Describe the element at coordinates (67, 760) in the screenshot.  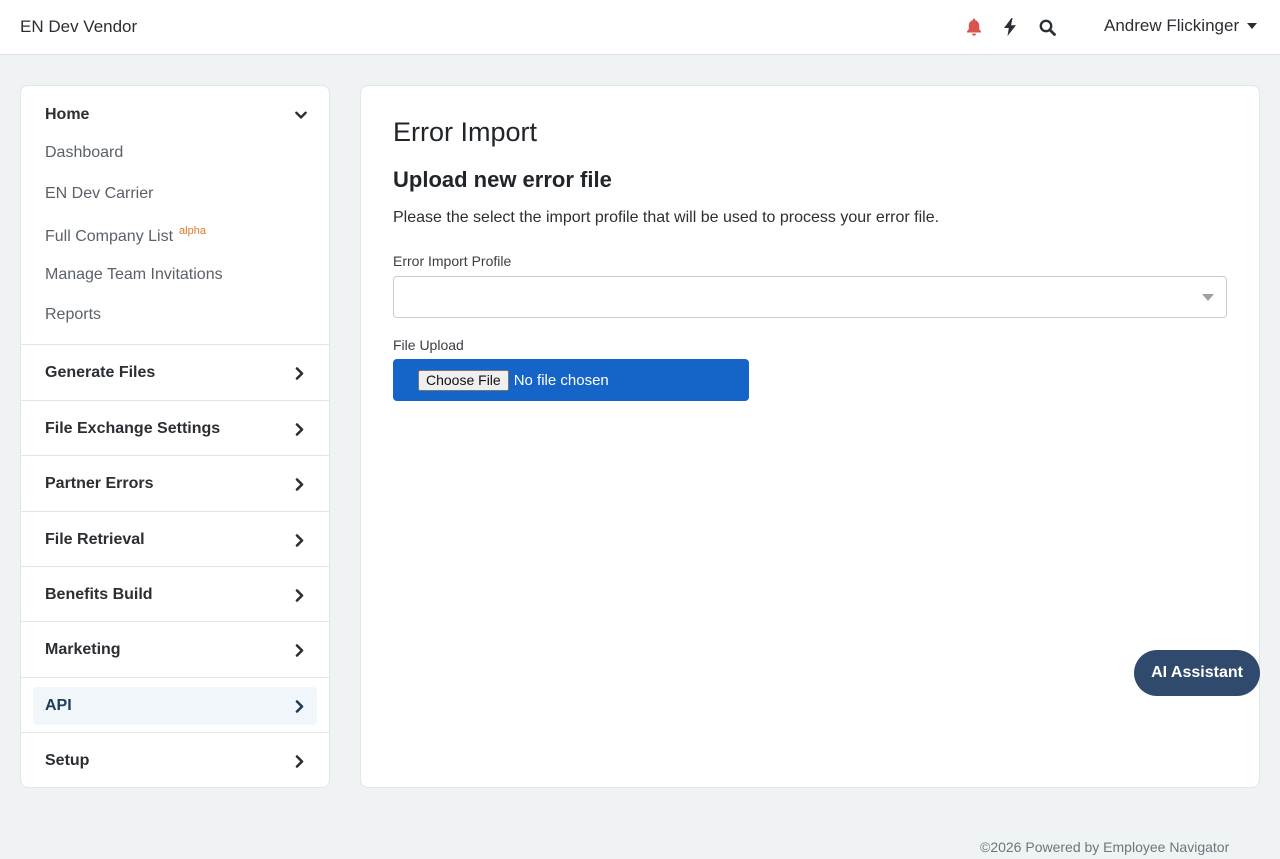
I see `sidebar-section-label: Setup` at that location.